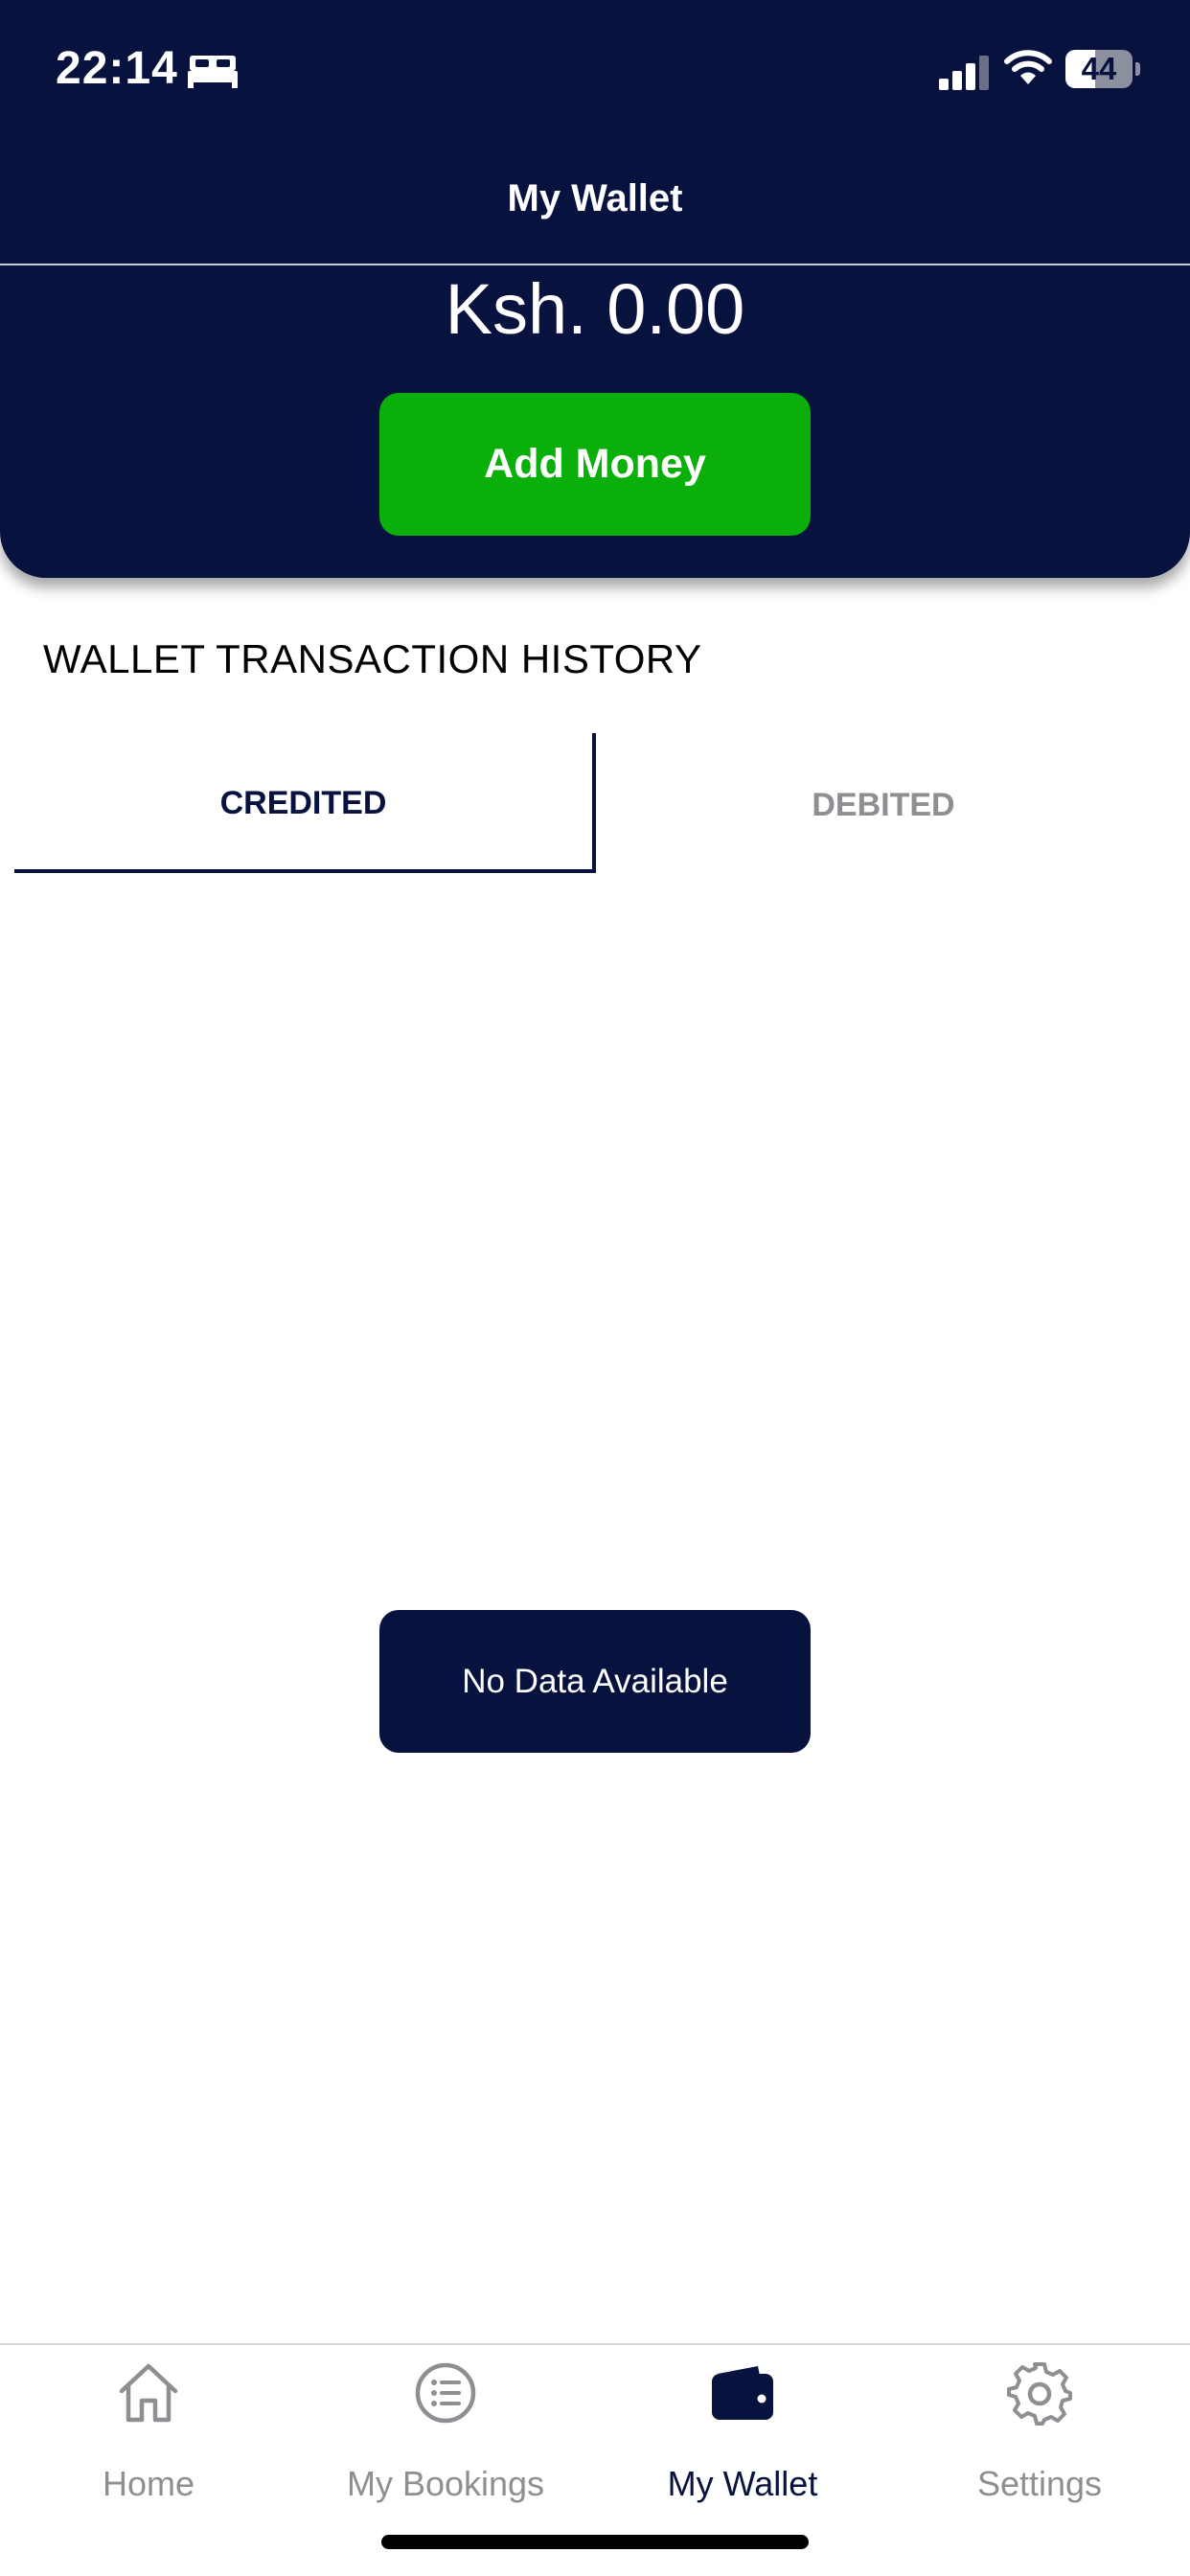 The width and height of the screenshot is (1190, 2576). Describe the element at coordinates (373, 658) in the screenshot. I see `transaction-history-title: WALLET TRANSACTION HISTORY` at that location.